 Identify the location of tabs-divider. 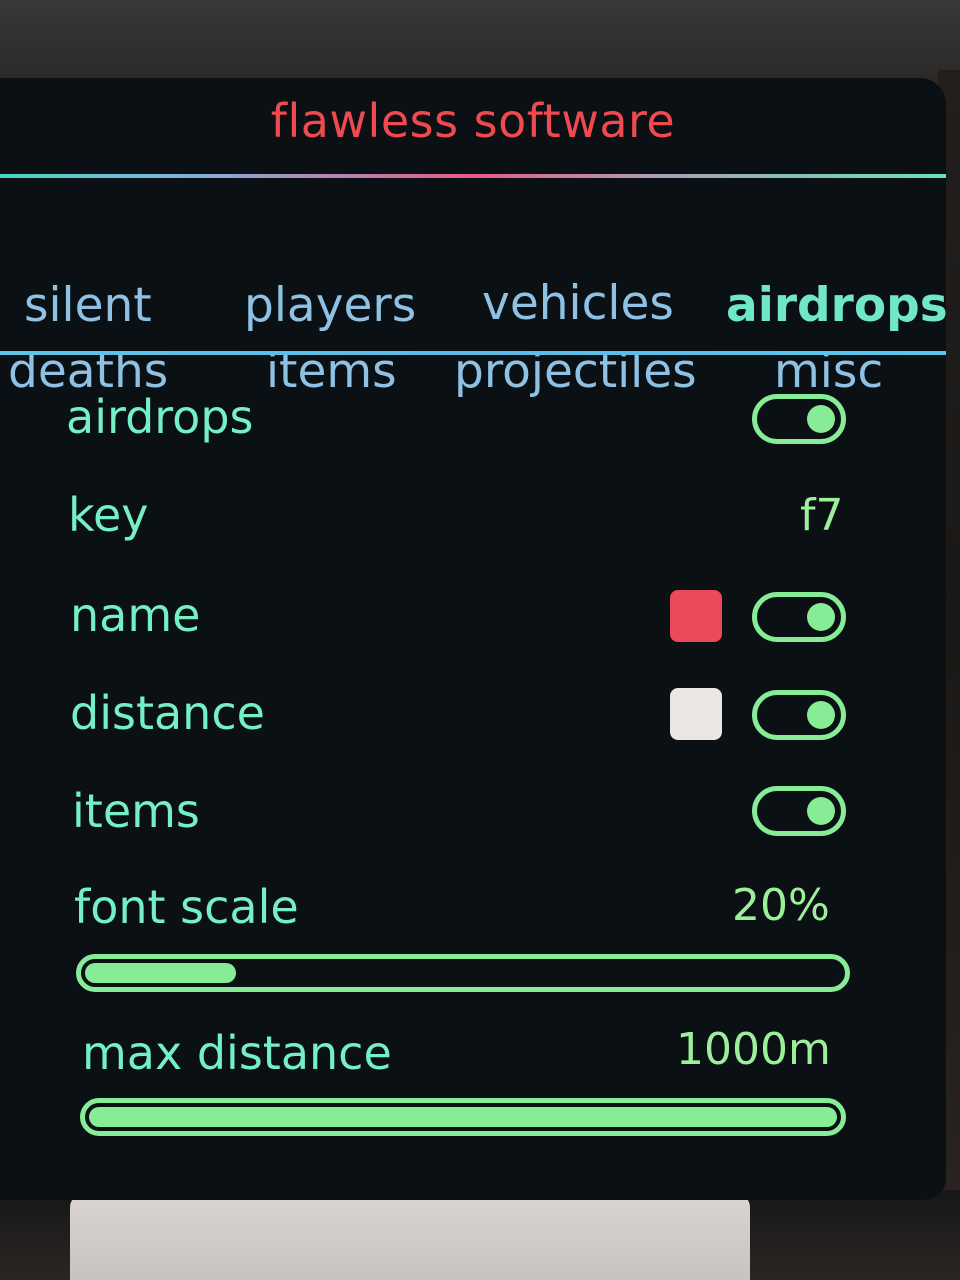
(473, 353).